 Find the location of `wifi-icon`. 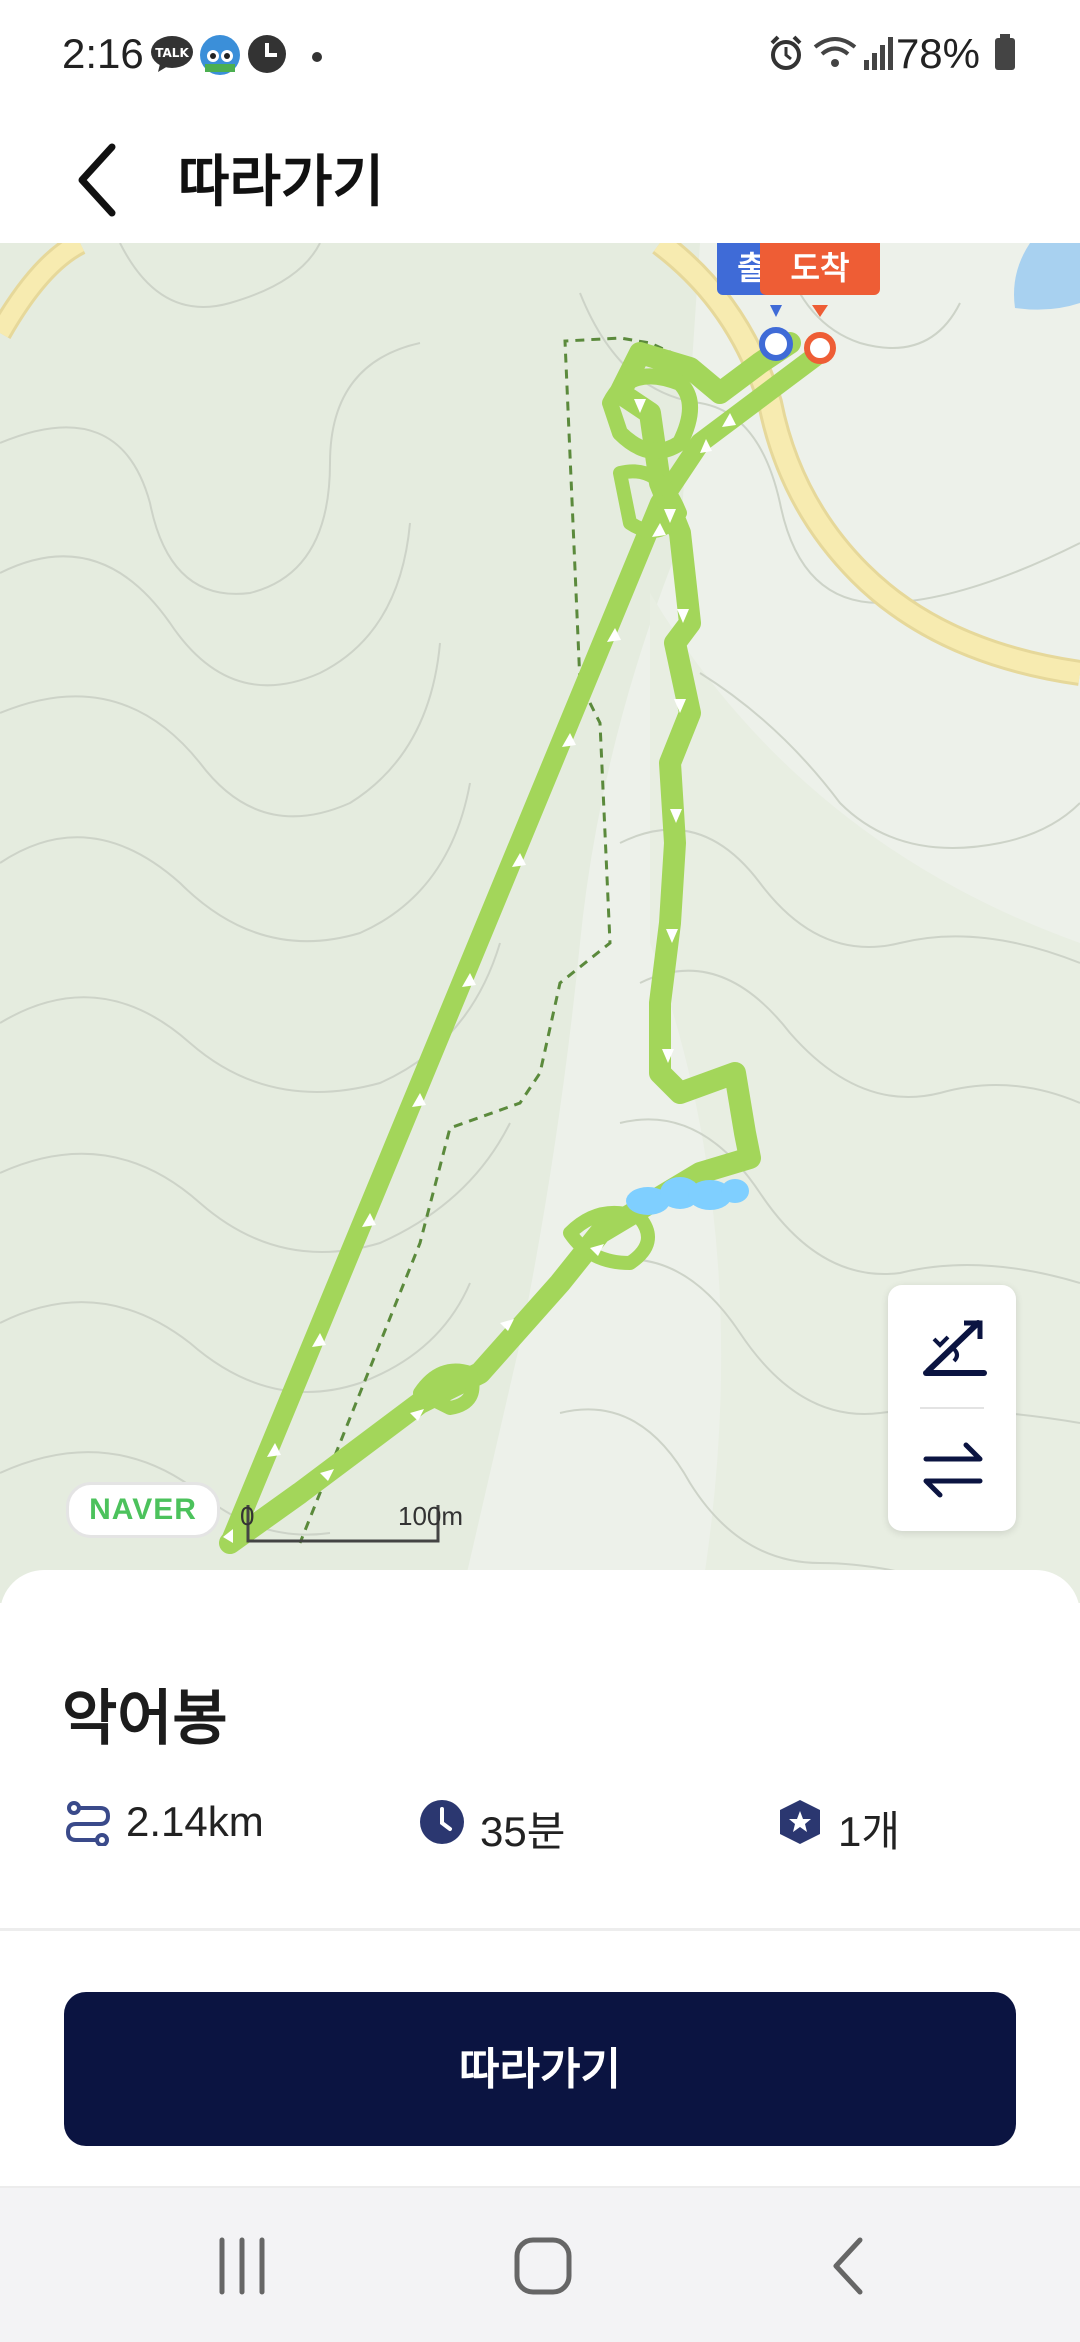

wifi-icon is located at coordinates (835, 52).